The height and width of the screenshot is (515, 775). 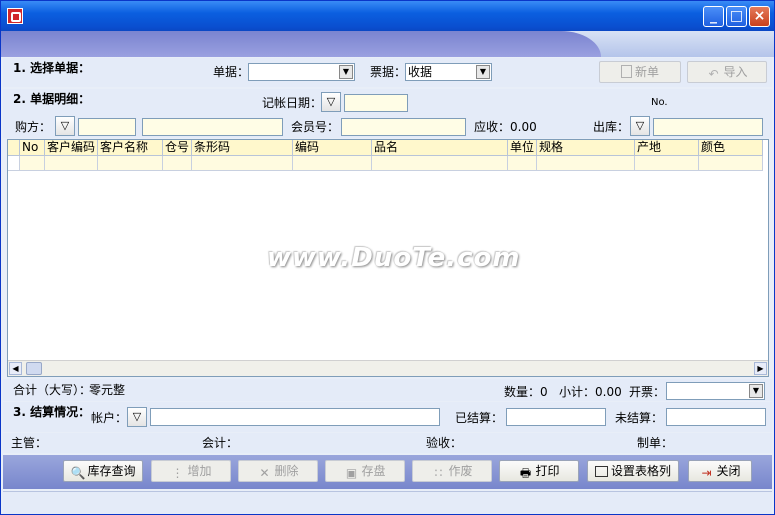 I want to click on unsettled-label: 未结算：, so click(x=639, y=418).